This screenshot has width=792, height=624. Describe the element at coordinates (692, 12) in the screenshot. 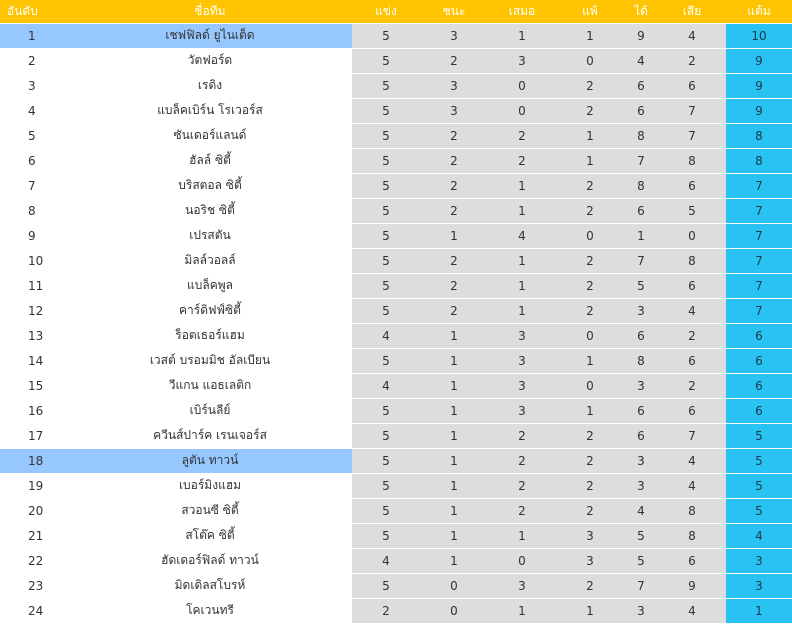

I see `header-goals-against: เสีย` at that location.